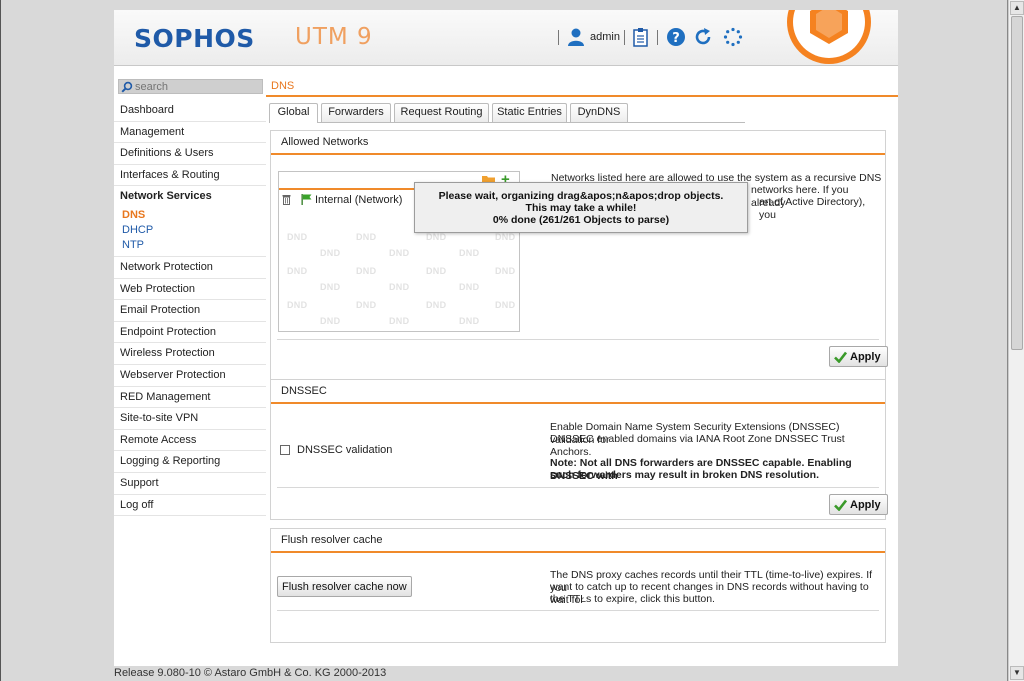 The image size is (1024, 681). What do you see at coordinates (286, 199) in the screenshot?
I see `trash-icon` at bounding box center [286, 199].